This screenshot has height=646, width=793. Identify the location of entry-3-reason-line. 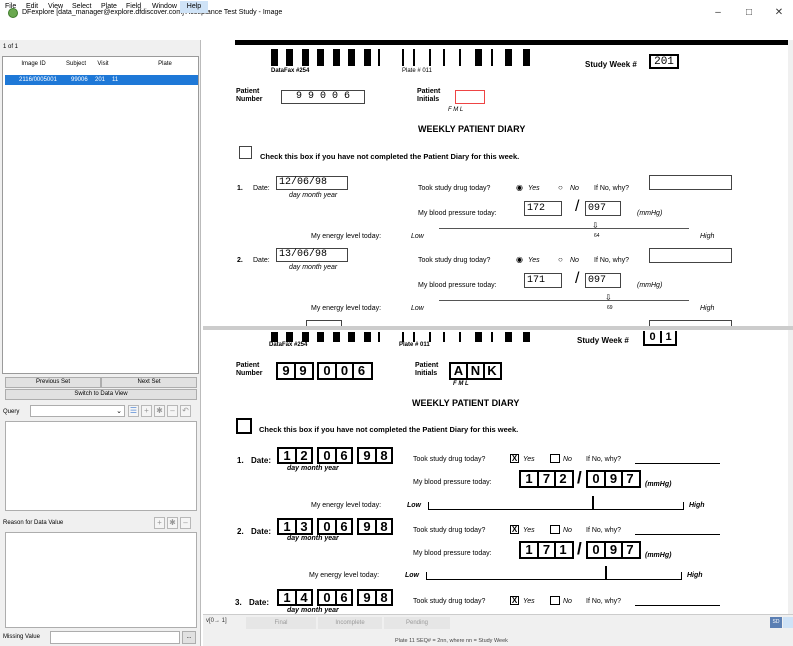
(677, 605).